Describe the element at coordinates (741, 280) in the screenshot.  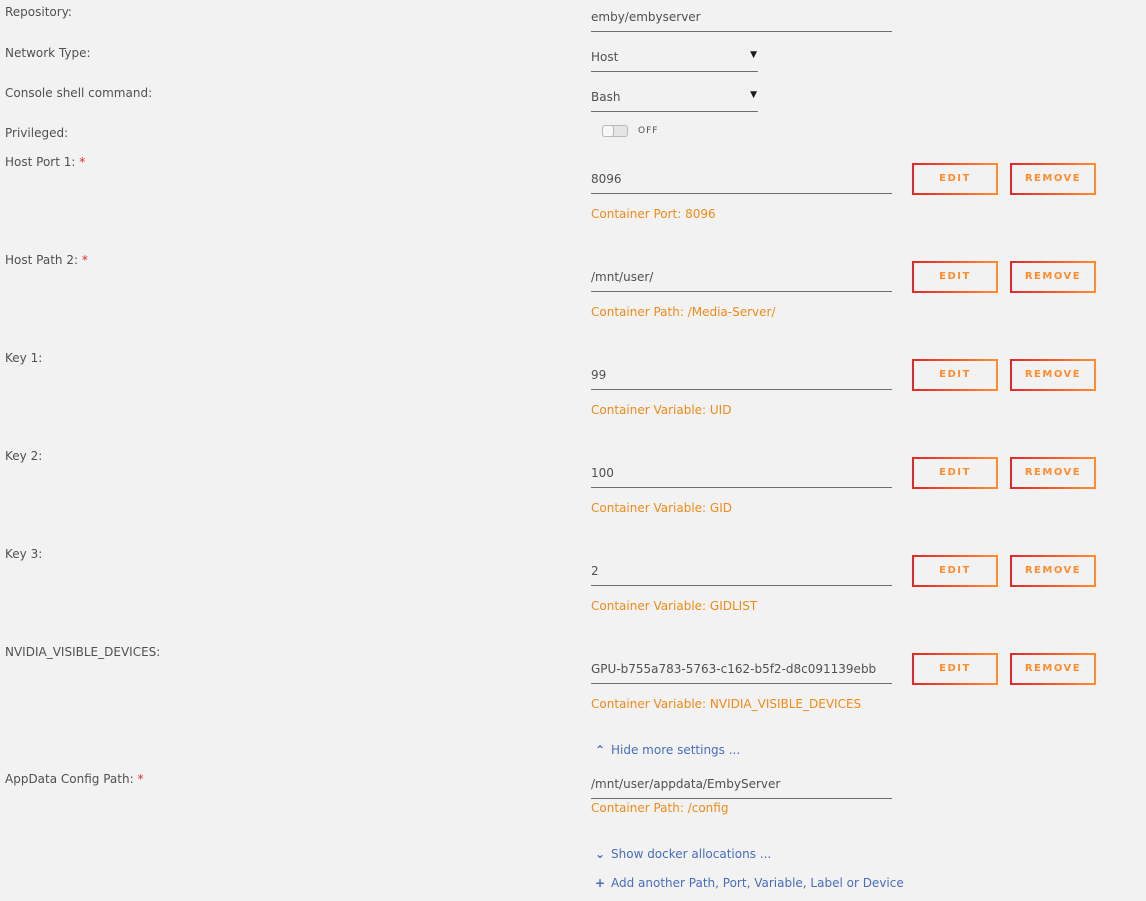
I see `host-path-2-input: /mnt/user/` at that location.